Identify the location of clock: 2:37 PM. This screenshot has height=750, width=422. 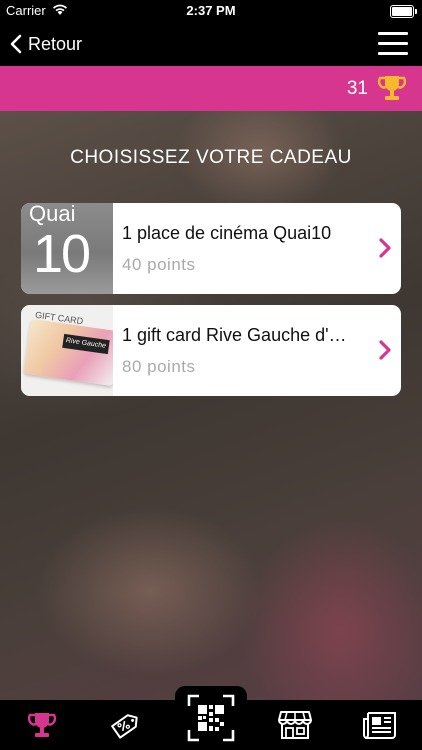
(211, 10).